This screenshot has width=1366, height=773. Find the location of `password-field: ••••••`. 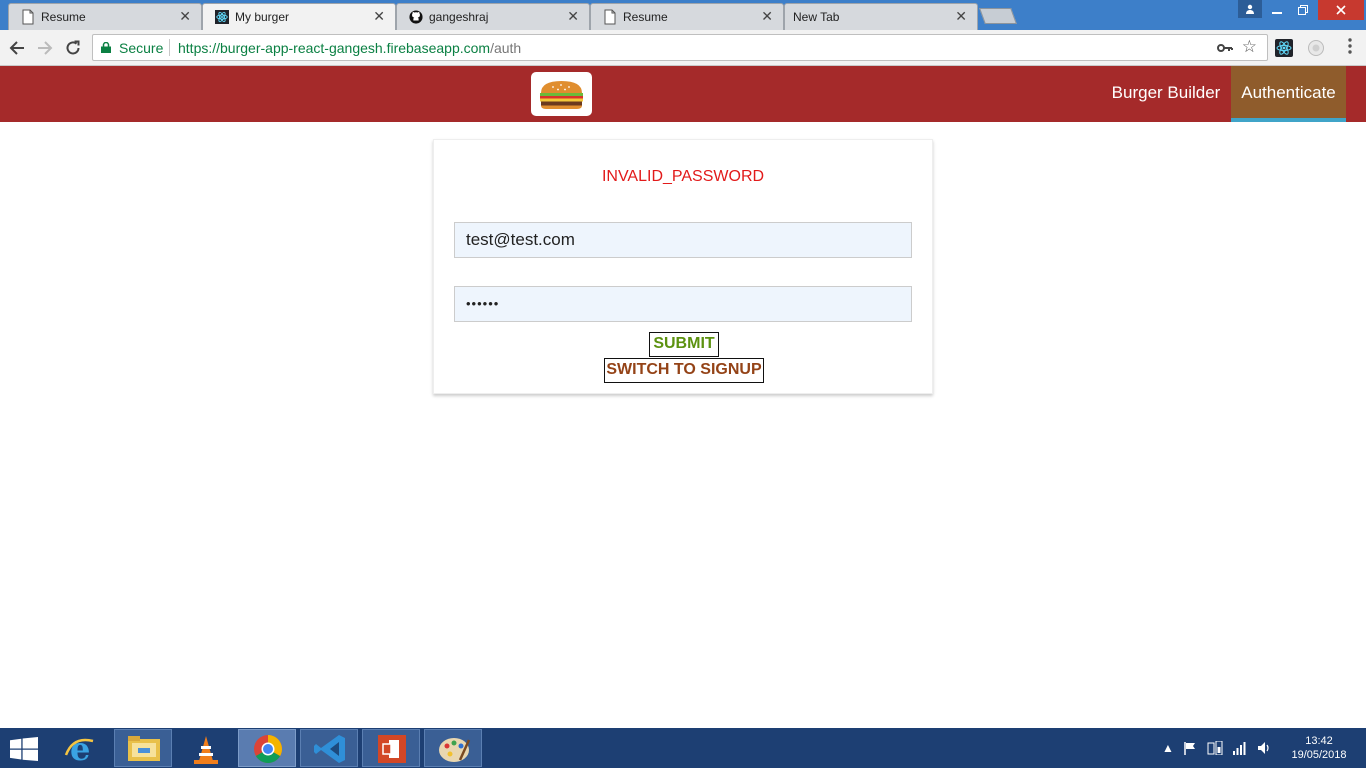

password-field: •••••• is located at coordinates (683, 304).